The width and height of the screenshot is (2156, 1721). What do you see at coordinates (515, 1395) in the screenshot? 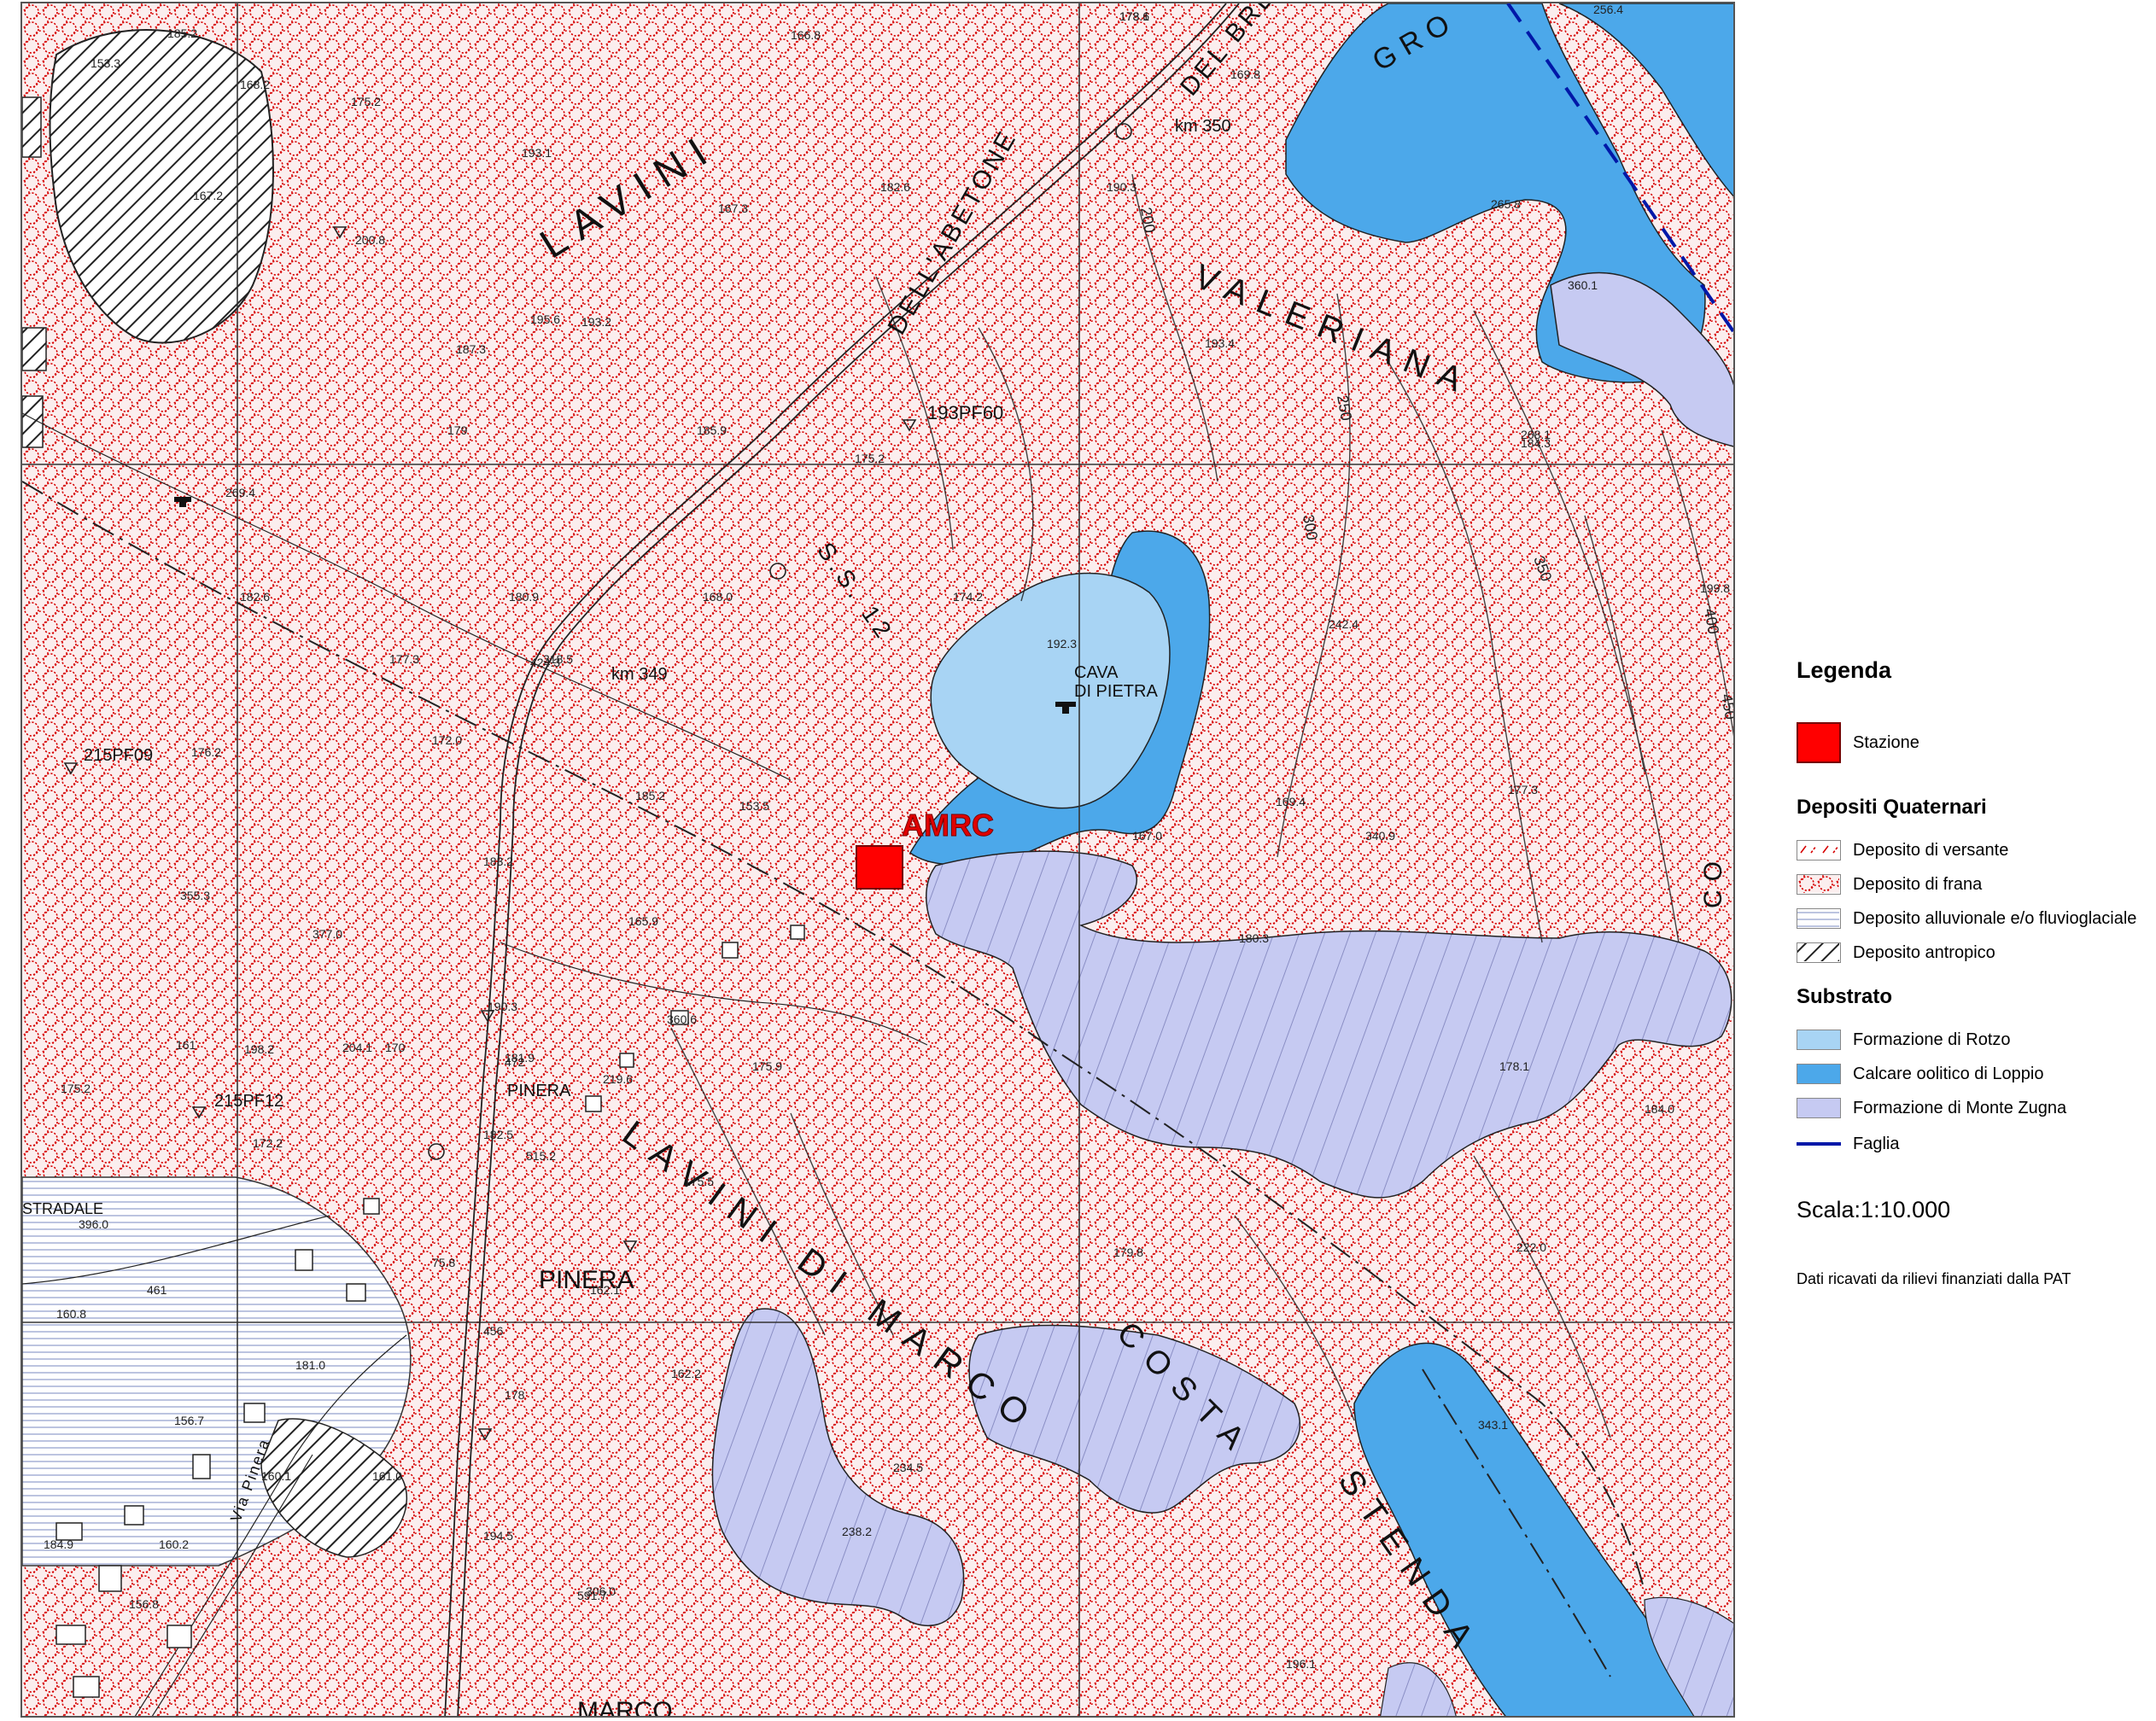
I see `spot-height: 178` at bounding box center [515, 1395].